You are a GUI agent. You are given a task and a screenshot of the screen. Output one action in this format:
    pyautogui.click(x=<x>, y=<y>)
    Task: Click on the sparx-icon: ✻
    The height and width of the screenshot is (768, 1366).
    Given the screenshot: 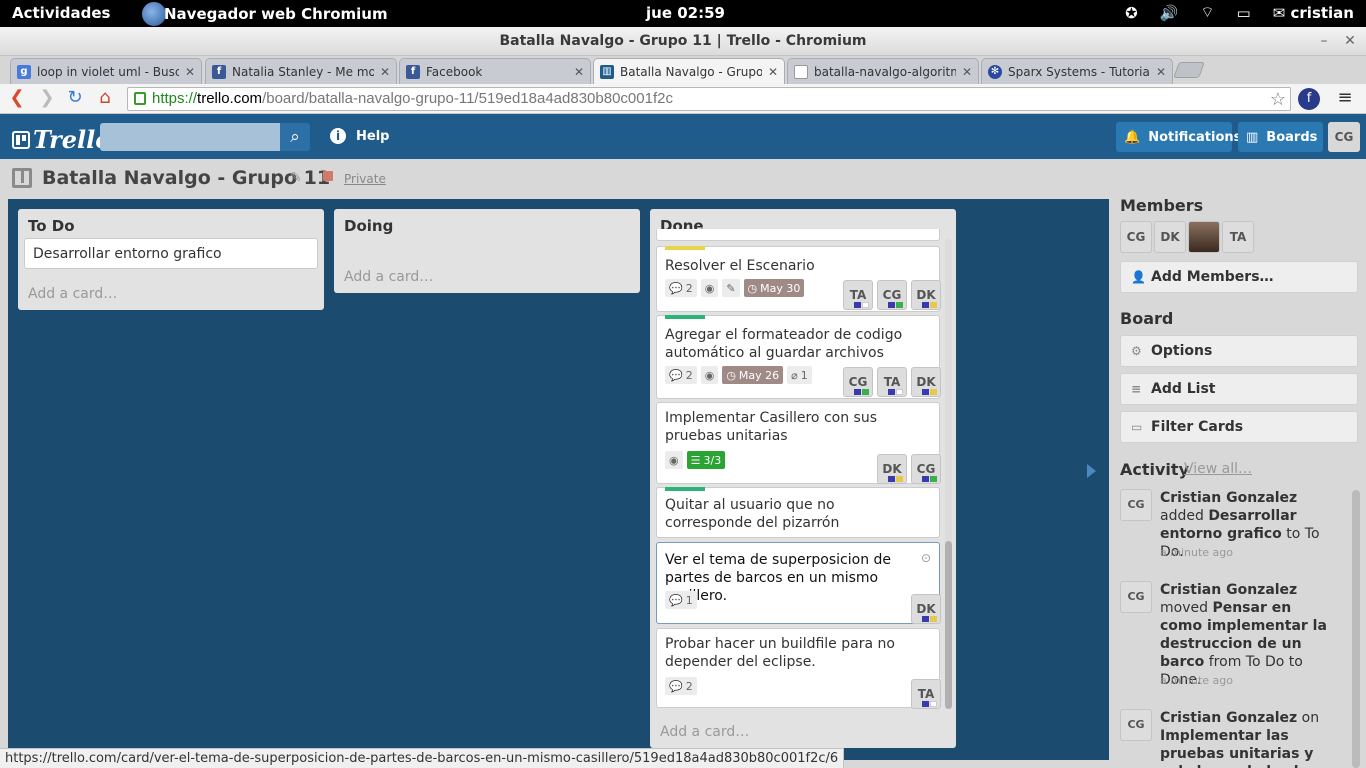 What is the action you would take?
    pyautogui.click(x=995, y=71)
    